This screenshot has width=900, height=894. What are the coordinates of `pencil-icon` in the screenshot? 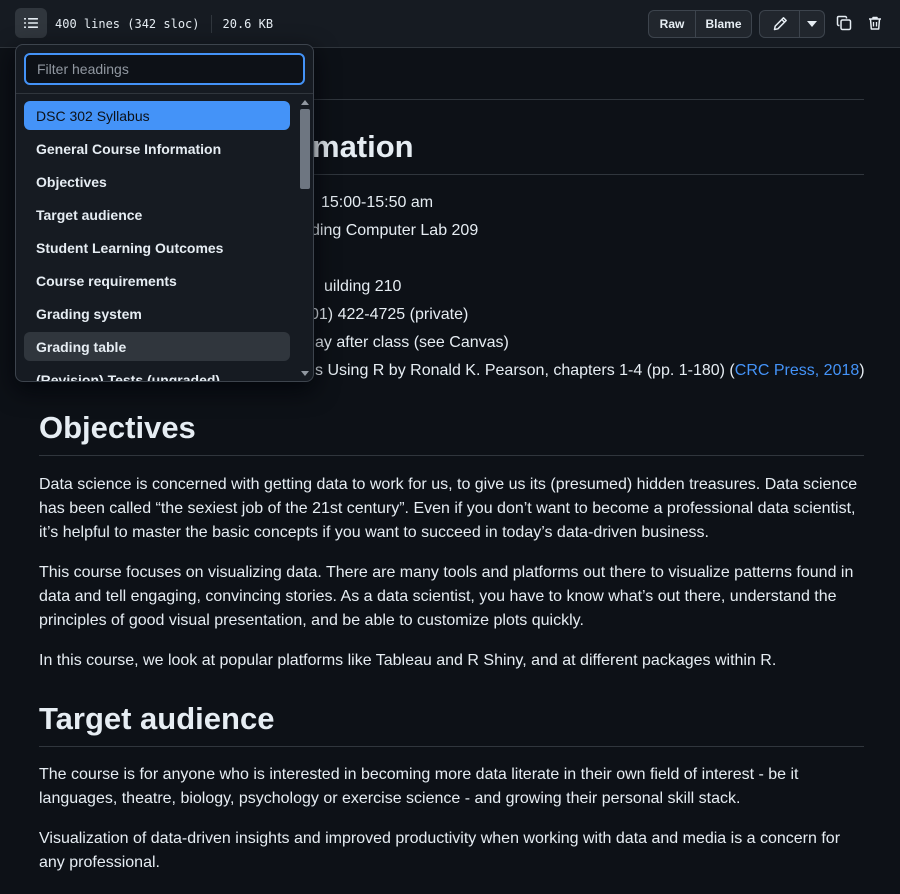 It's located at (780, 24).